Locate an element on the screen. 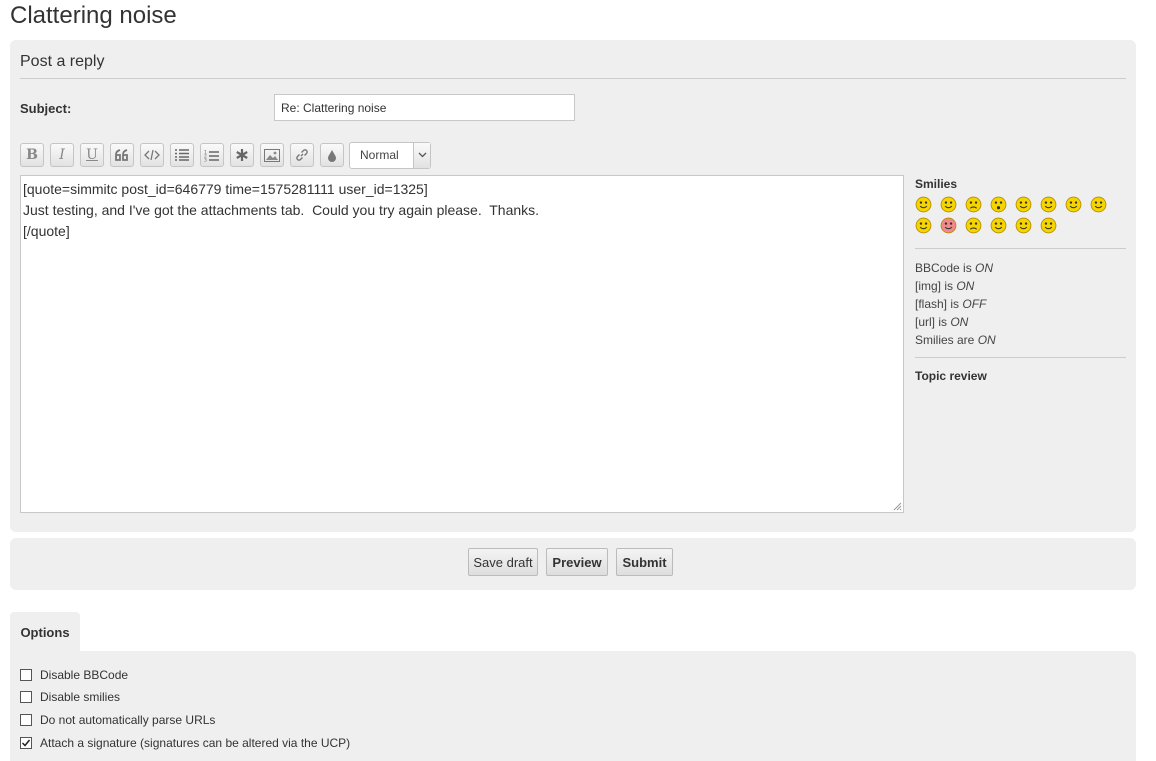 The width and height of the screenshot is (1156, 761). submit-buttons-panel: Save draft Preview Submit is located at coordinates (573, 564).